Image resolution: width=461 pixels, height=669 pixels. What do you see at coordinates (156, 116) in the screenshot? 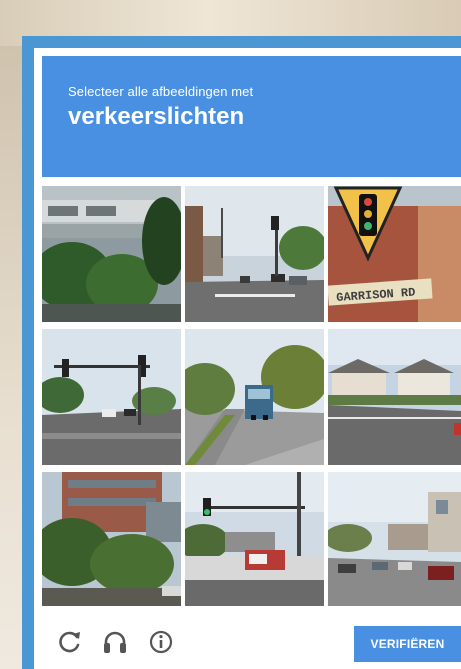
I see `challenge-keyword: verkeerslichten` at bounding box center [156, 116].